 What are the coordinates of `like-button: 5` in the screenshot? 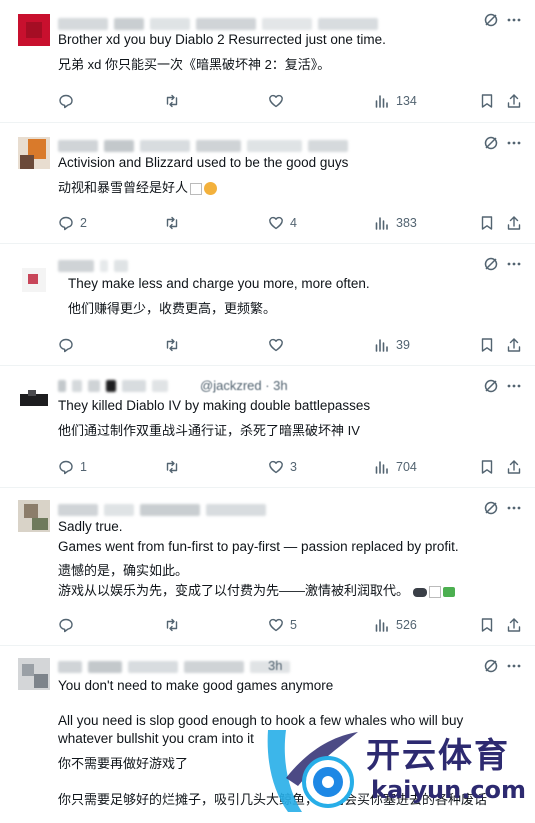 It's located at (282, 625).